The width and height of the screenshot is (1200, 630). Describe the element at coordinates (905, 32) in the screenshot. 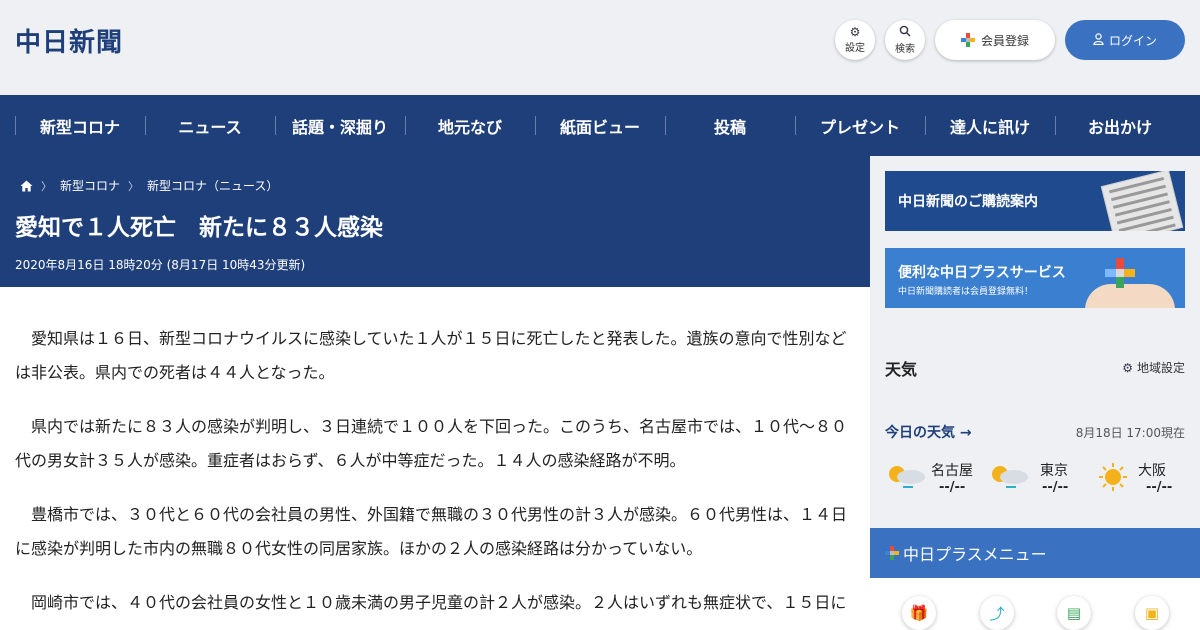

I see `search-icon` at that location.